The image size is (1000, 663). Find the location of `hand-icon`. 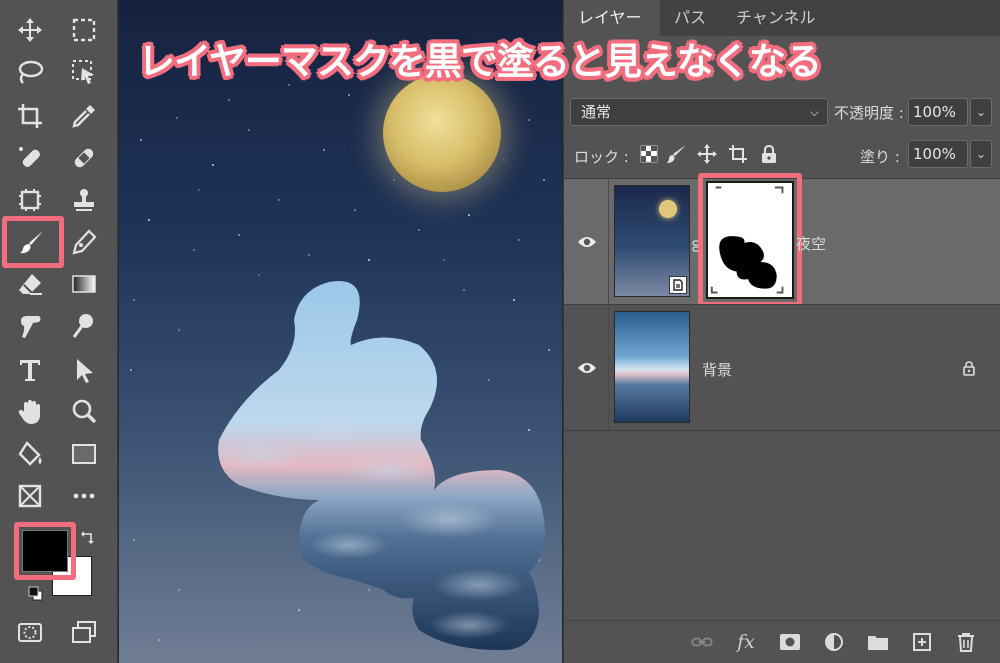

hand-icon is located at coordinates (30, 412).